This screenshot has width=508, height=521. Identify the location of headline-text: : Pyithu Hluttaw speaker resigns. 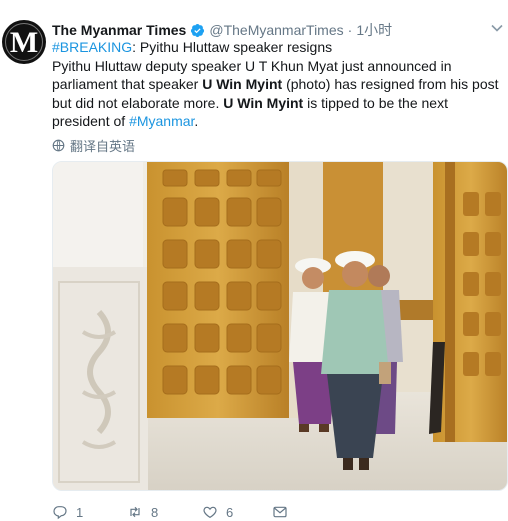
(232, 47).